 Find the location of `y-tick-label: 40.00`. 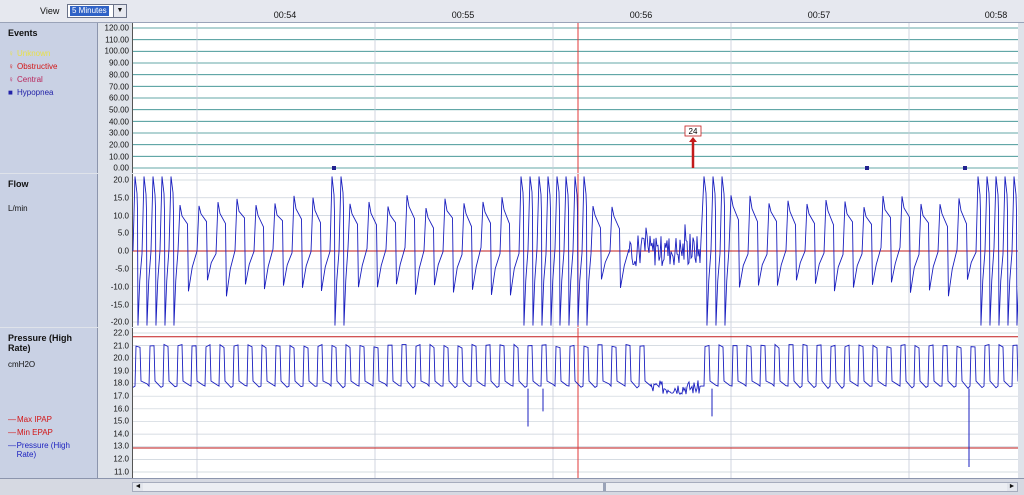

y-tick-label: 40.00 is located at coordinates (118, 122).